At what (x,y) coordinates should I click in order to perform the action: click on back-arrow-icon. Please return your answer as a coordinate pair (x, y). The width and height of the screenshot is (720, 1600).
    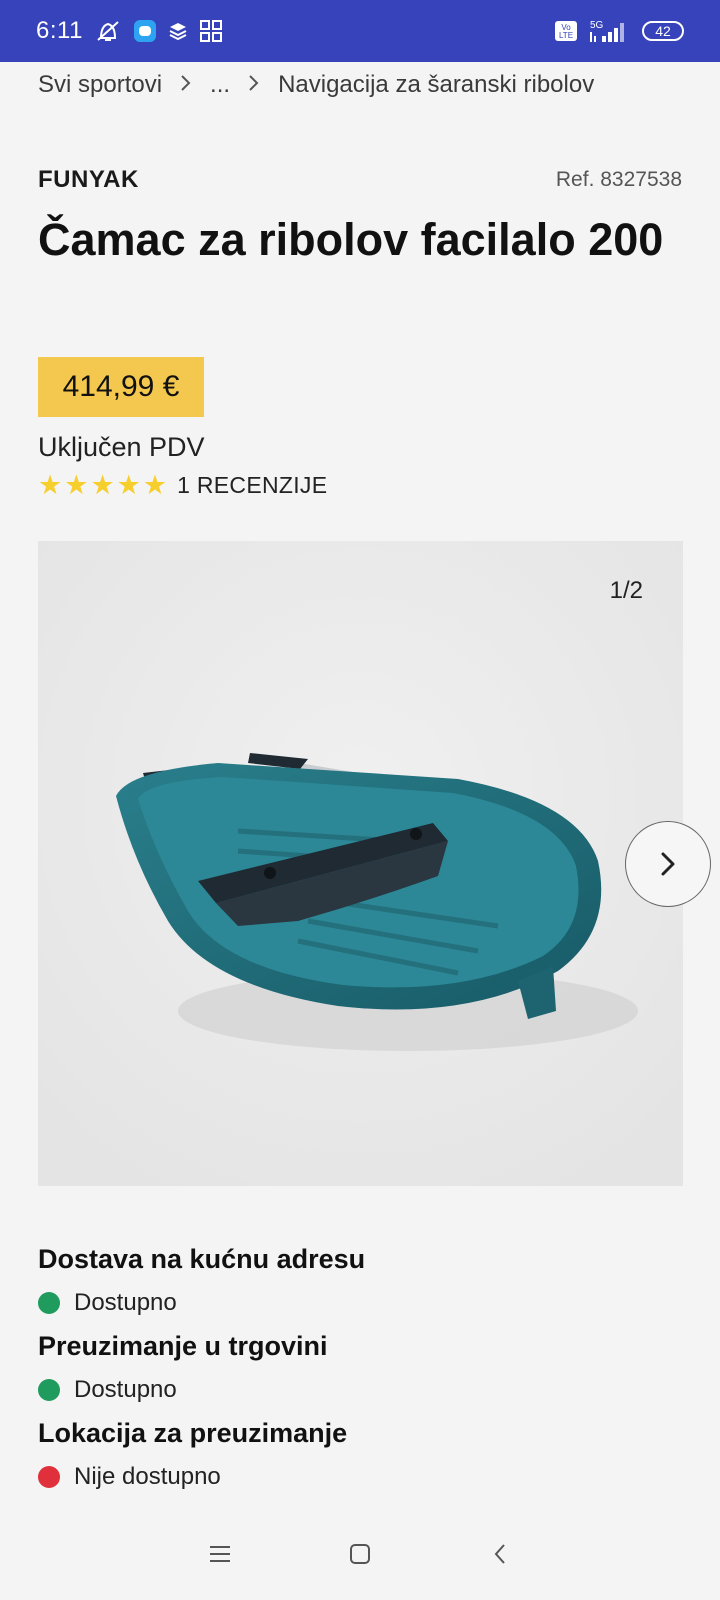
    Looking at the image, I should click on (499, 1554).